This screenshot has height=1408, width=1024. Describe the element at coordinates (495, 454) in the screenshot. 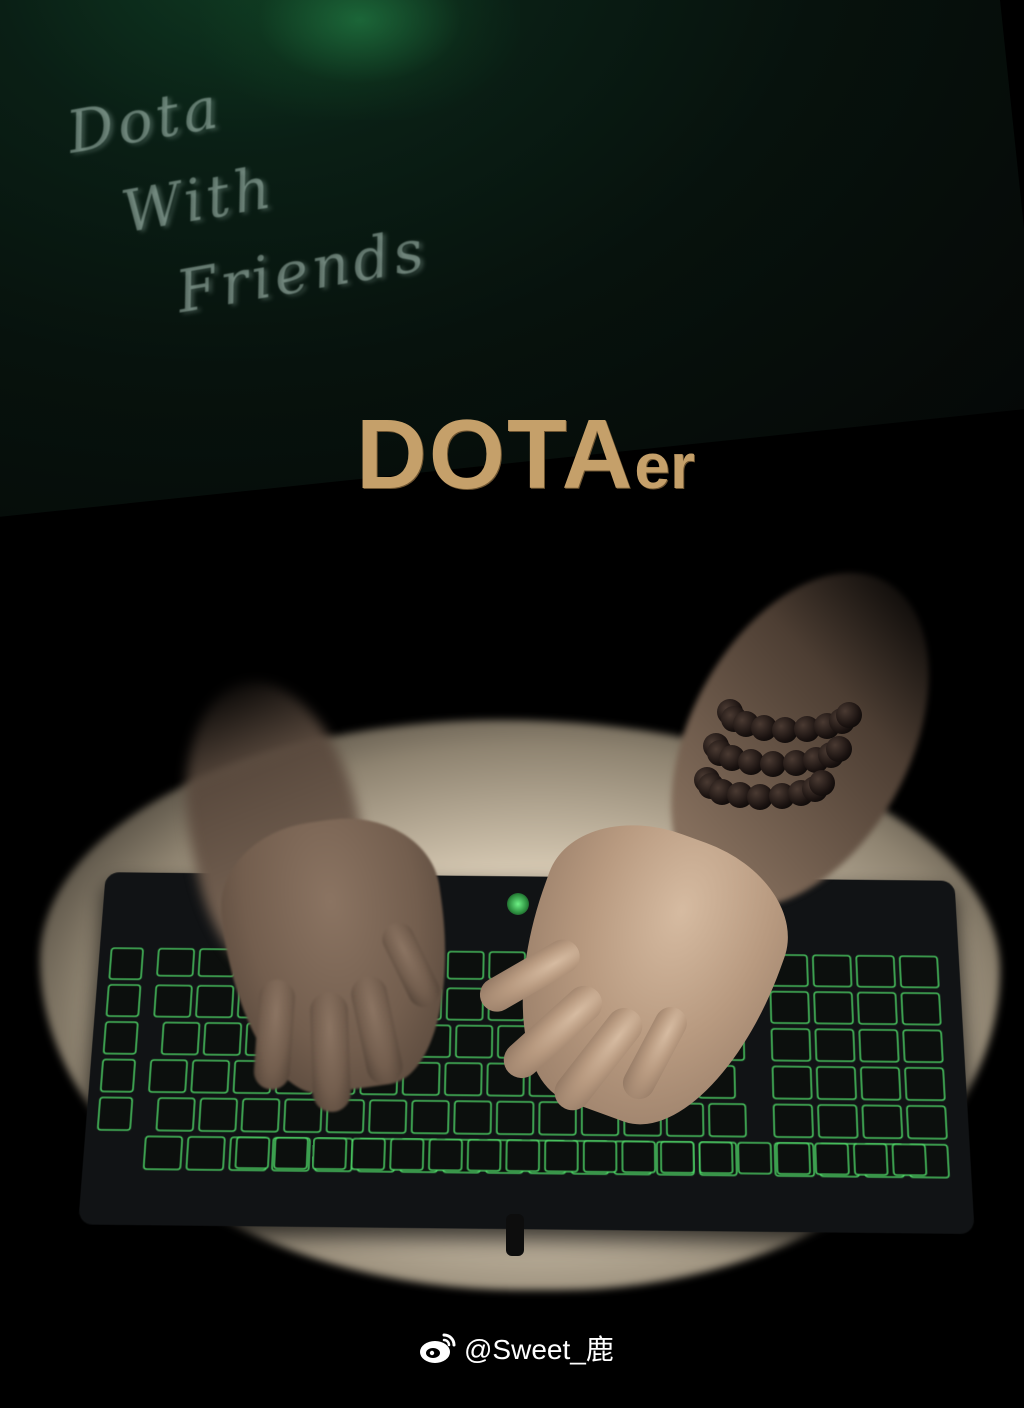

I see `title-main: DOTA` at that location.